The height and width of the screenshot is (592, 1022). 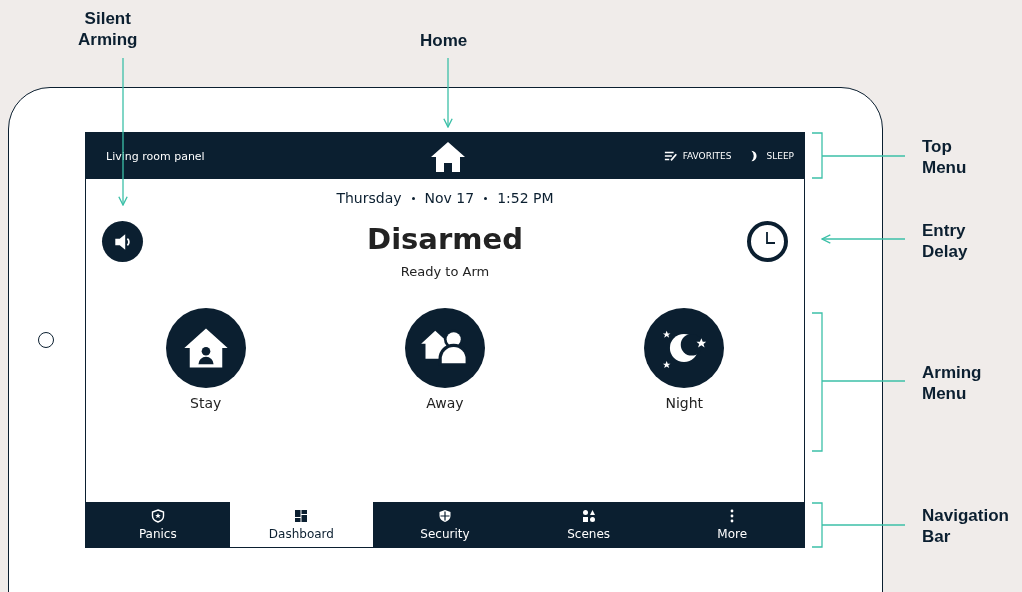 What do you see at coordinates (770, 156) in the screenshot?
I see `sleep-button: SLEEP` at bounding box center [770, 156].